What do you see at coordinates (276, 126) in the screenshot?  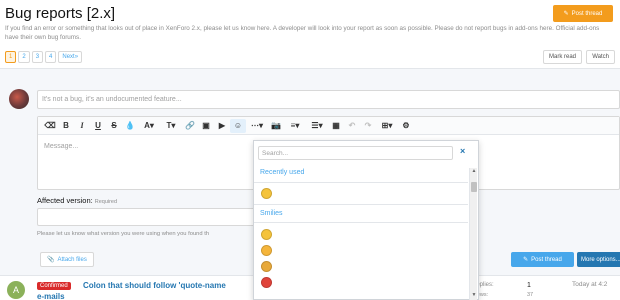 I see `insert-image-icon: 📷` at bounding box center [276, 126].